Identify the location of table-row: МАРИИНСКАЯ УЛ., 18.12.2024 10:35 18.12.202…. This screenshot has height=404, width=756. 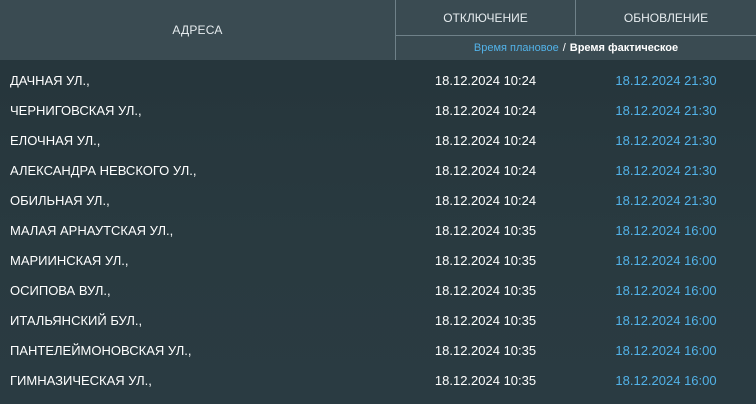
(378, 261).